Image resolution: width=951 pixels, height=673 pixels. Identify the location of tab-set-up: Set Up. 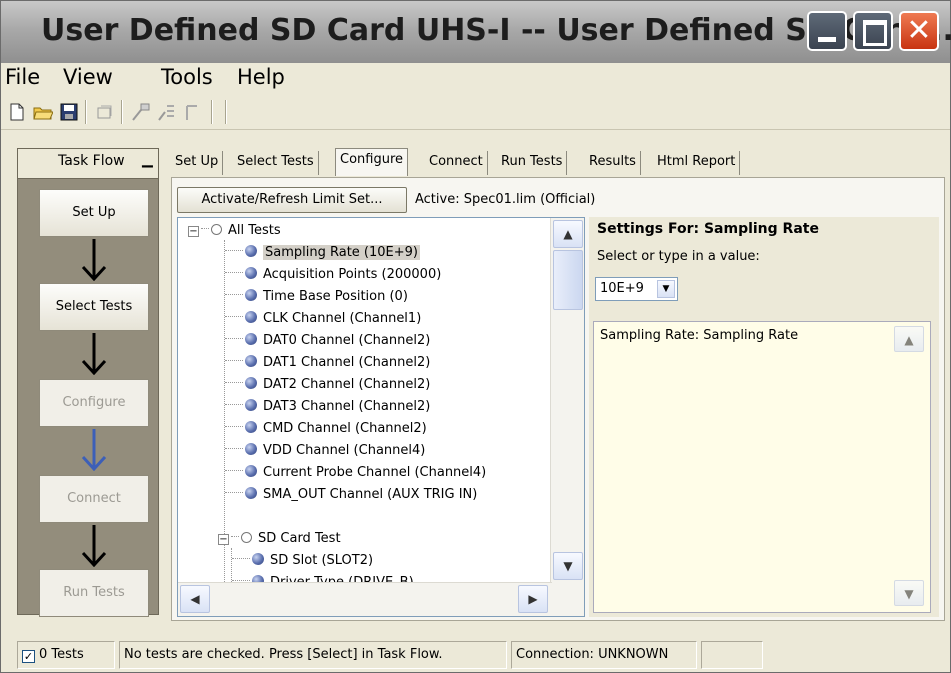
(197, 163).